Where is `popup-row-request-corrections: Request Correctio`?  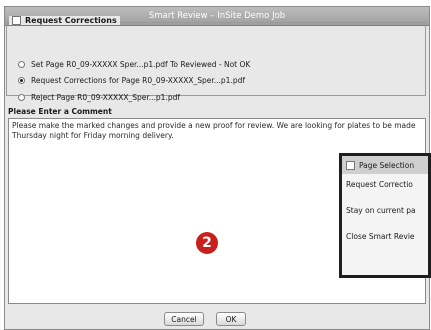 popup-row-request-corrections: Request Correctio is located at coordinates (379, 184).